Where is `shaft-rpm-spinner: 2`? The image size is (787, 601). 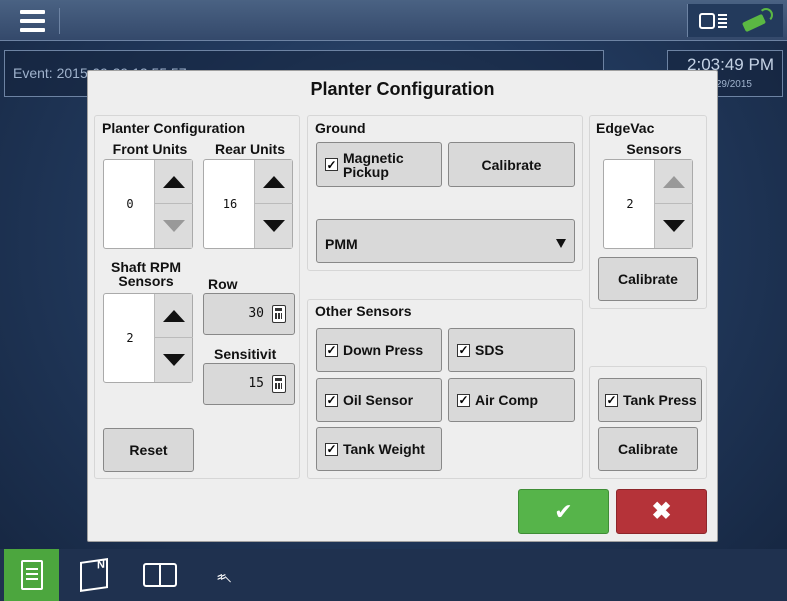 shaft-rpm-spinner: 2 is located at coordinates (148, 338).